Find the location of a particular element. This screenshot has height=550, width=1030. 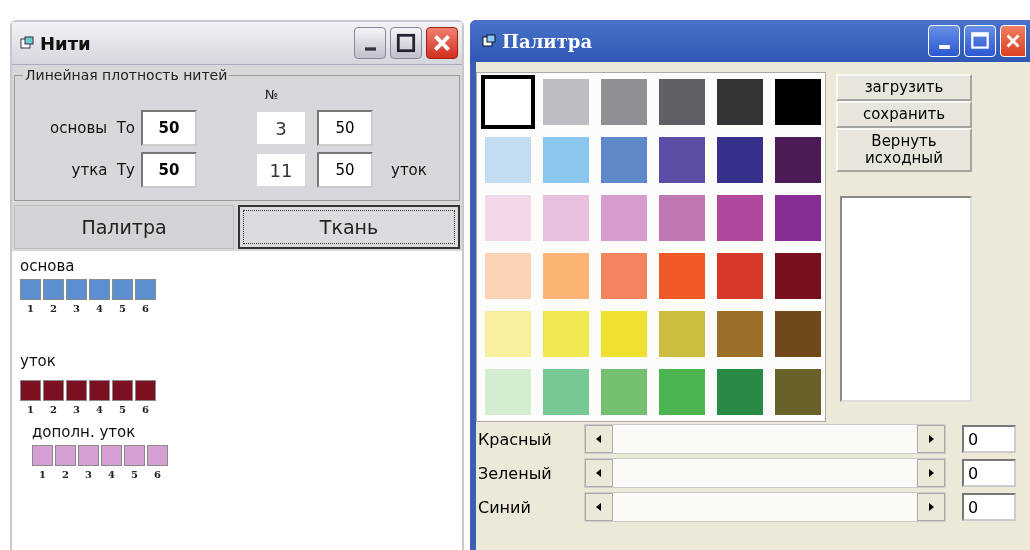

right-arrow-icon is located at coordinates (931, 473).